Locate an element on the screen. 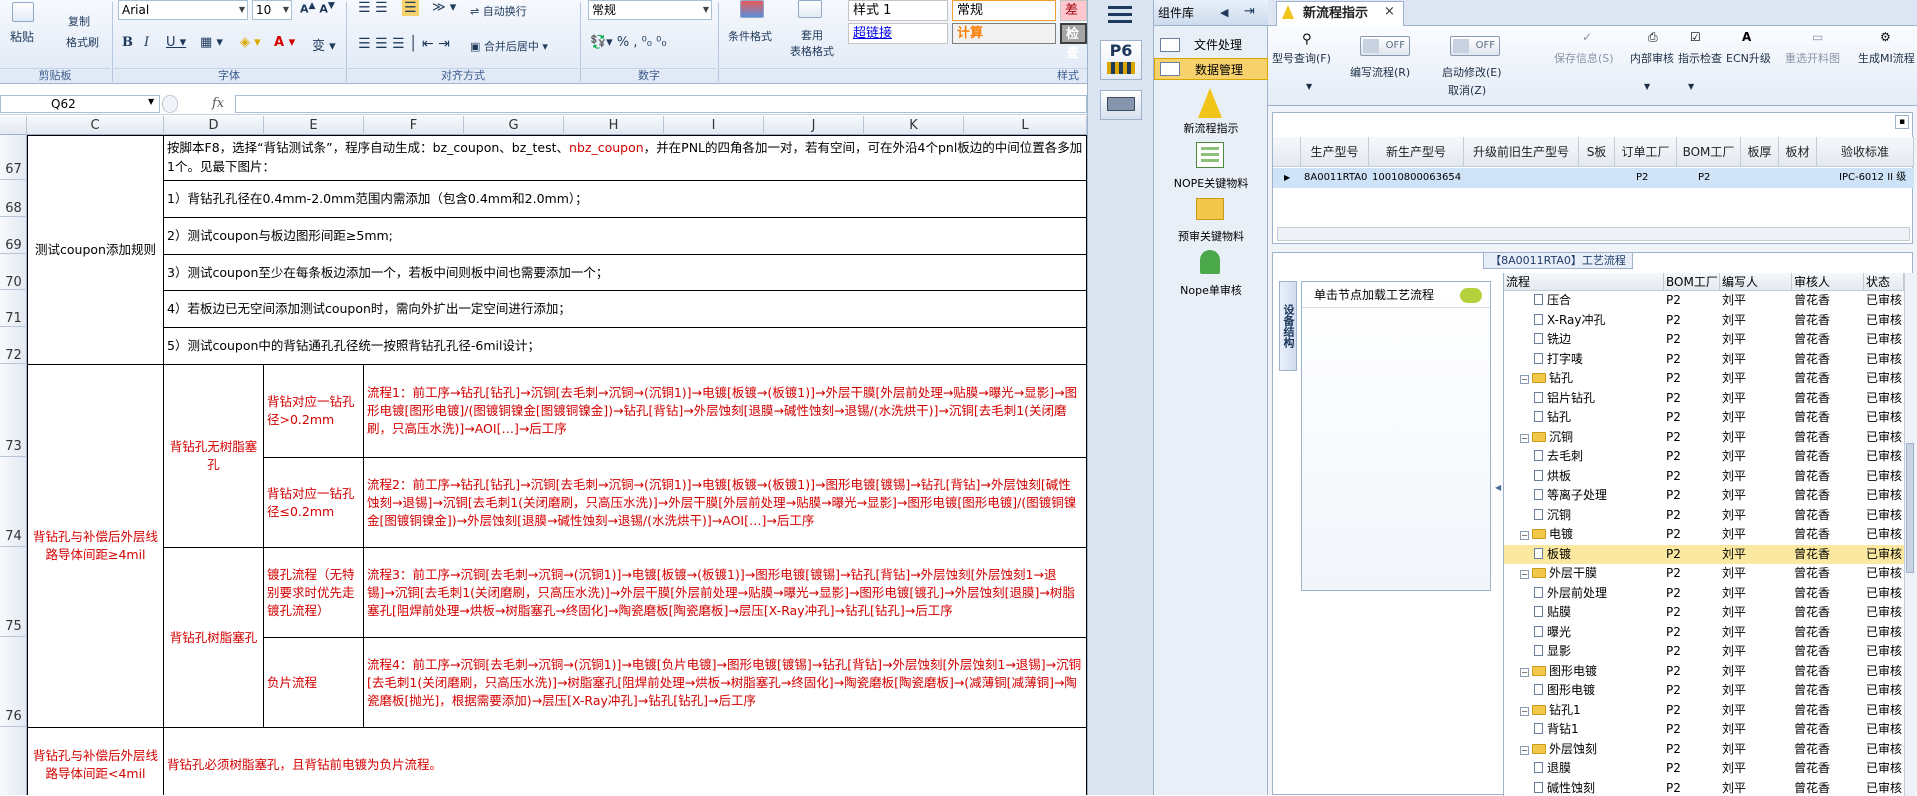 Image resolution: width=1917 pixels, height=796 pixels. col-header: C is located at coordinates (95, 125).